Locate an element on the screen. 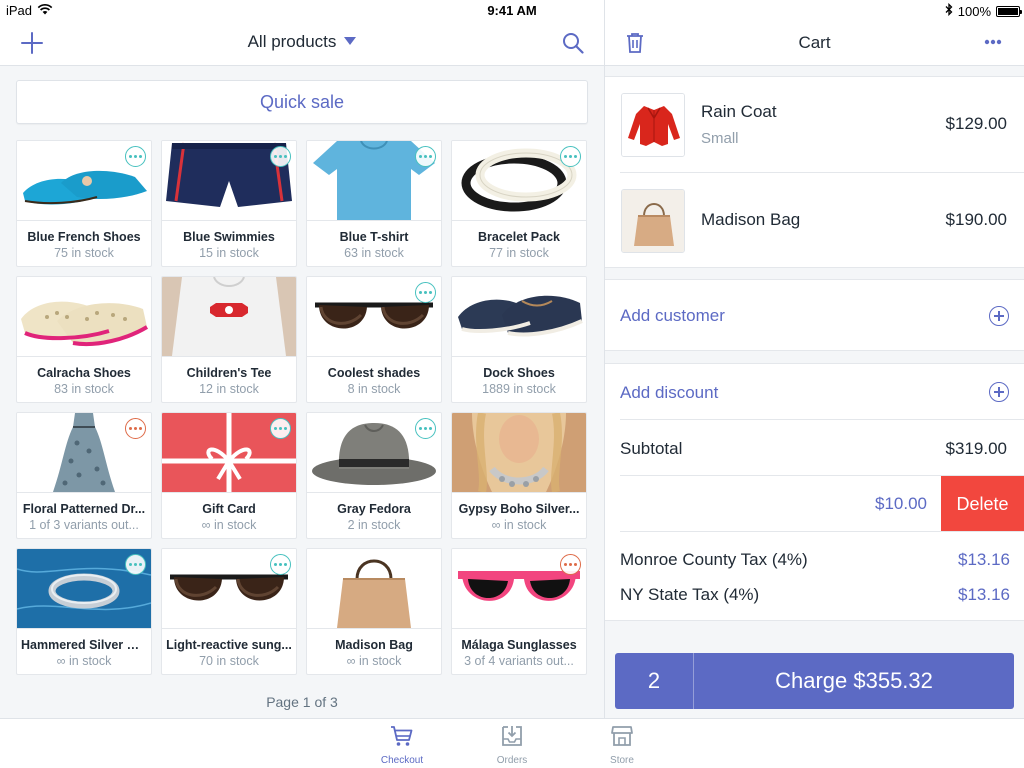 The width and height of the screenshot is (1024, 768). tab-orders: Orders is located at coordinates (512, 745).